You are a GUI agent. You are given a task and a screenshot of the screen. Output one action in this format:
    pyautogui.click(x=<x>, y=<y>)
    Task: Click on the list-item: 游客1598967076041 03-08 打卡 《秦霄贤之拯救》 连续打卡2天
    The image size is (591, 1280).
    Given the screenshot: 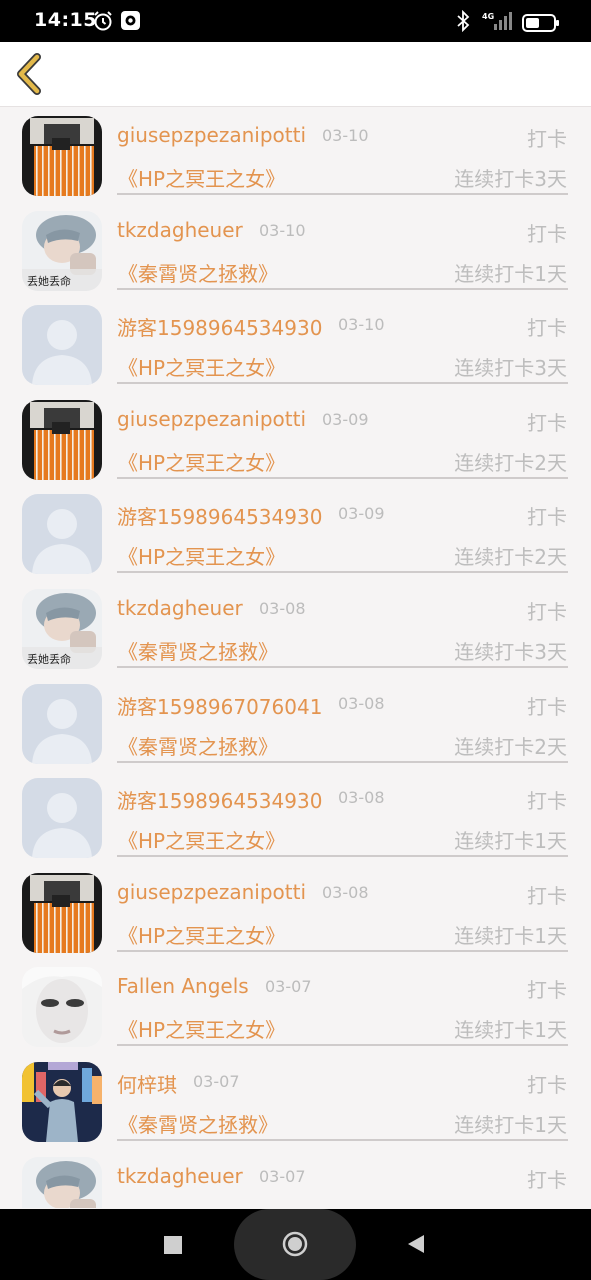 What is the action you would take?
    pyautogui.click(x=295, y=724)
    